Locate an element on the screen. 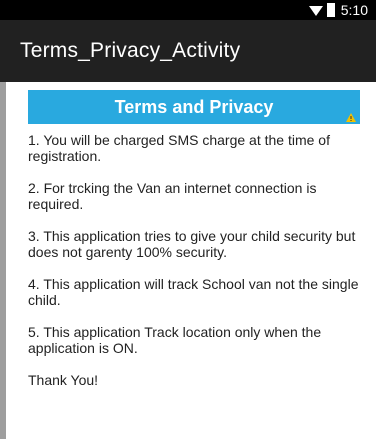 Image resolution: width=376 pixels, height=439 pixels. terms-header-title: Terms and Privacy is located at coordinates (194, 106).